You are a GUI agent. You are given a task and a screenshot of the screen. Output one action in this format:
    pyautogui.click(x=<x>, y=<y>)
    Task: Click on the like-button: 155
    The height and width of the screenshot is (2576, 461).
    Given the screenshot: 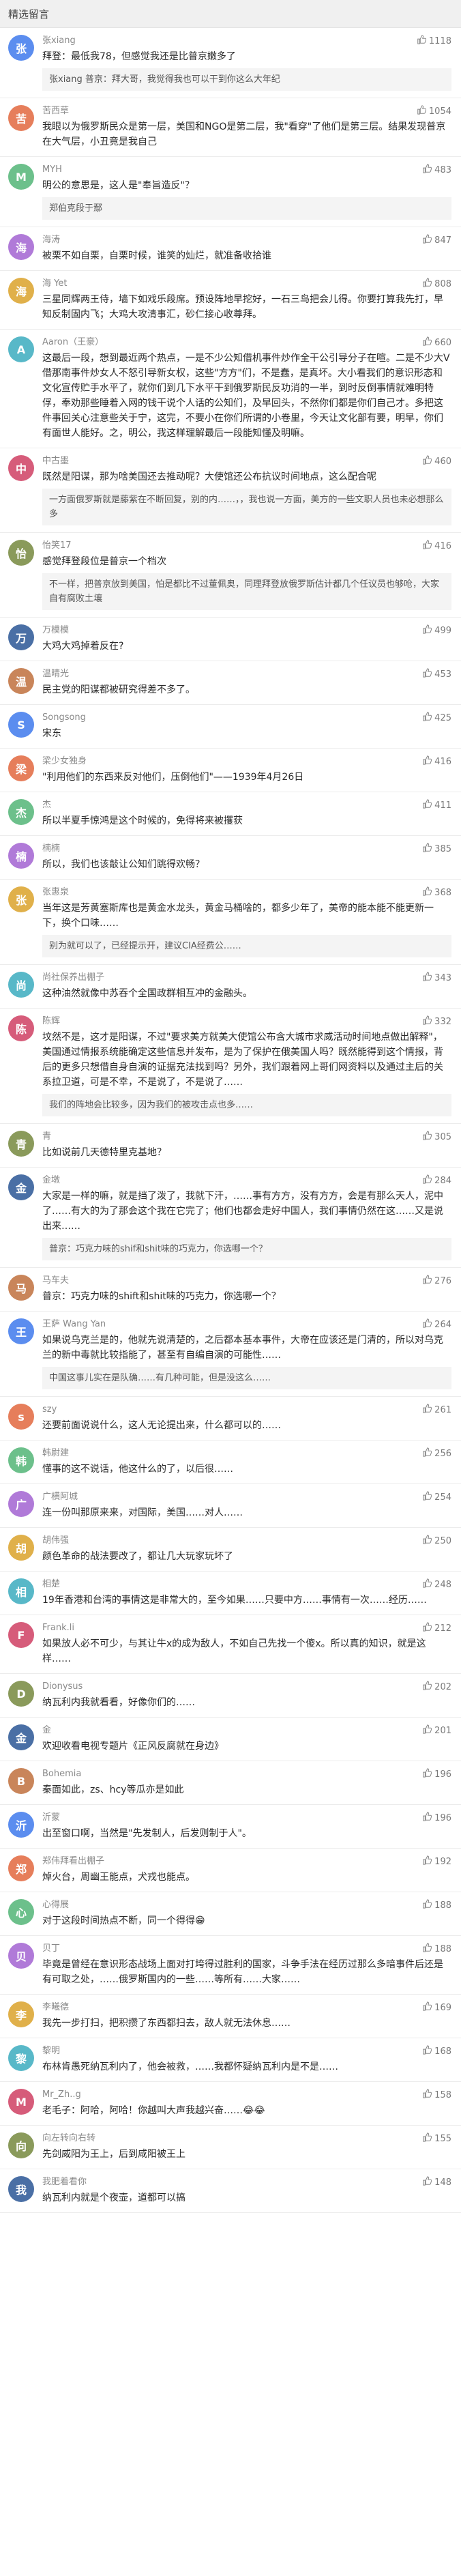 What is the action you would take?
    pyautogui.click(x=436, y=2138)
    